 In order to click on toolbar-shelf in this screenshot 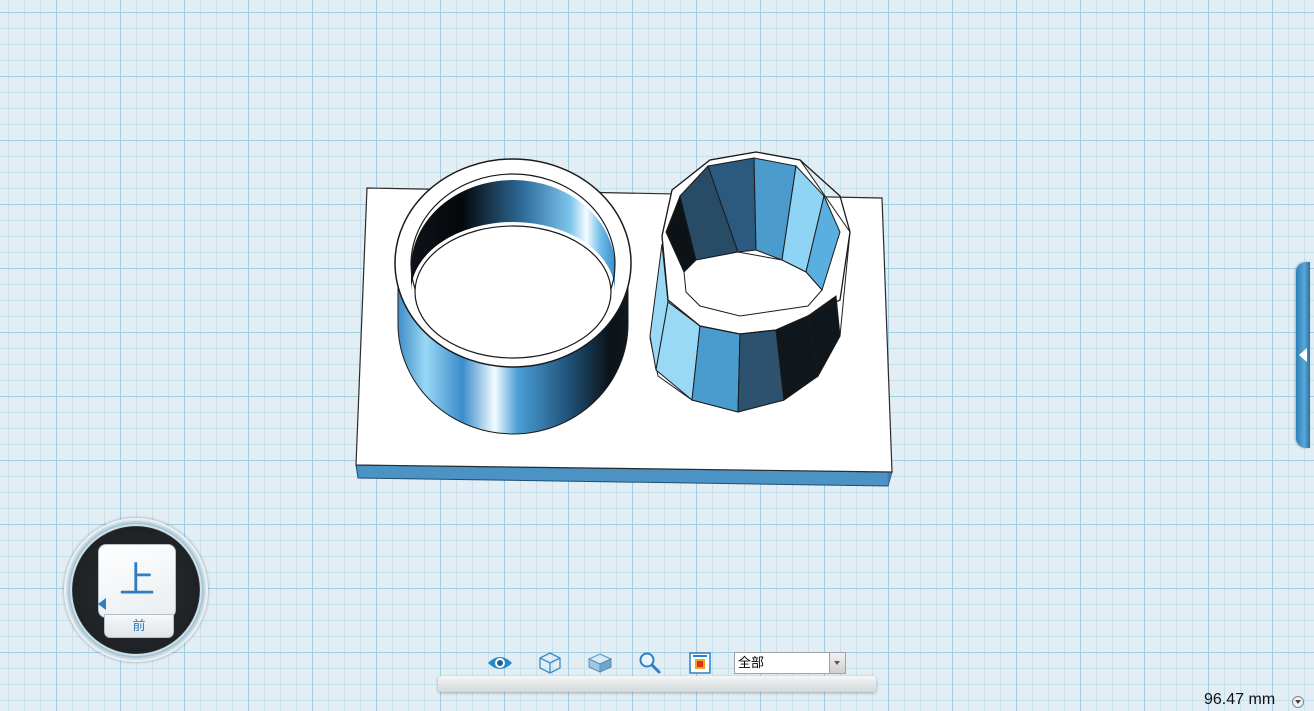, I will do `click(657, 684)`.